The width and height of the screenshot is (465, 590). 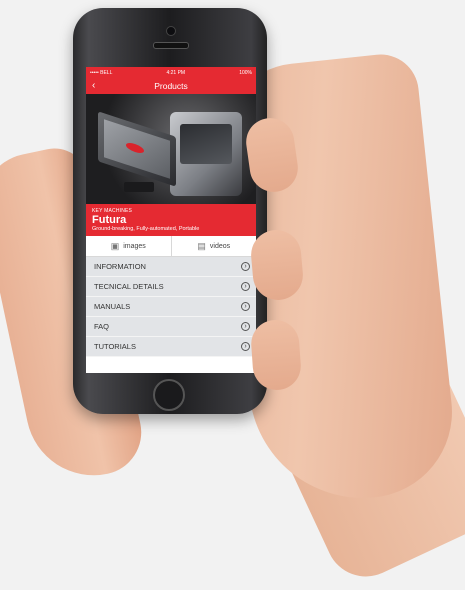 What do you see at coordinates (139, 187) in the screenshot?
I see `tablet-stand` at bounding box center [139, 187].